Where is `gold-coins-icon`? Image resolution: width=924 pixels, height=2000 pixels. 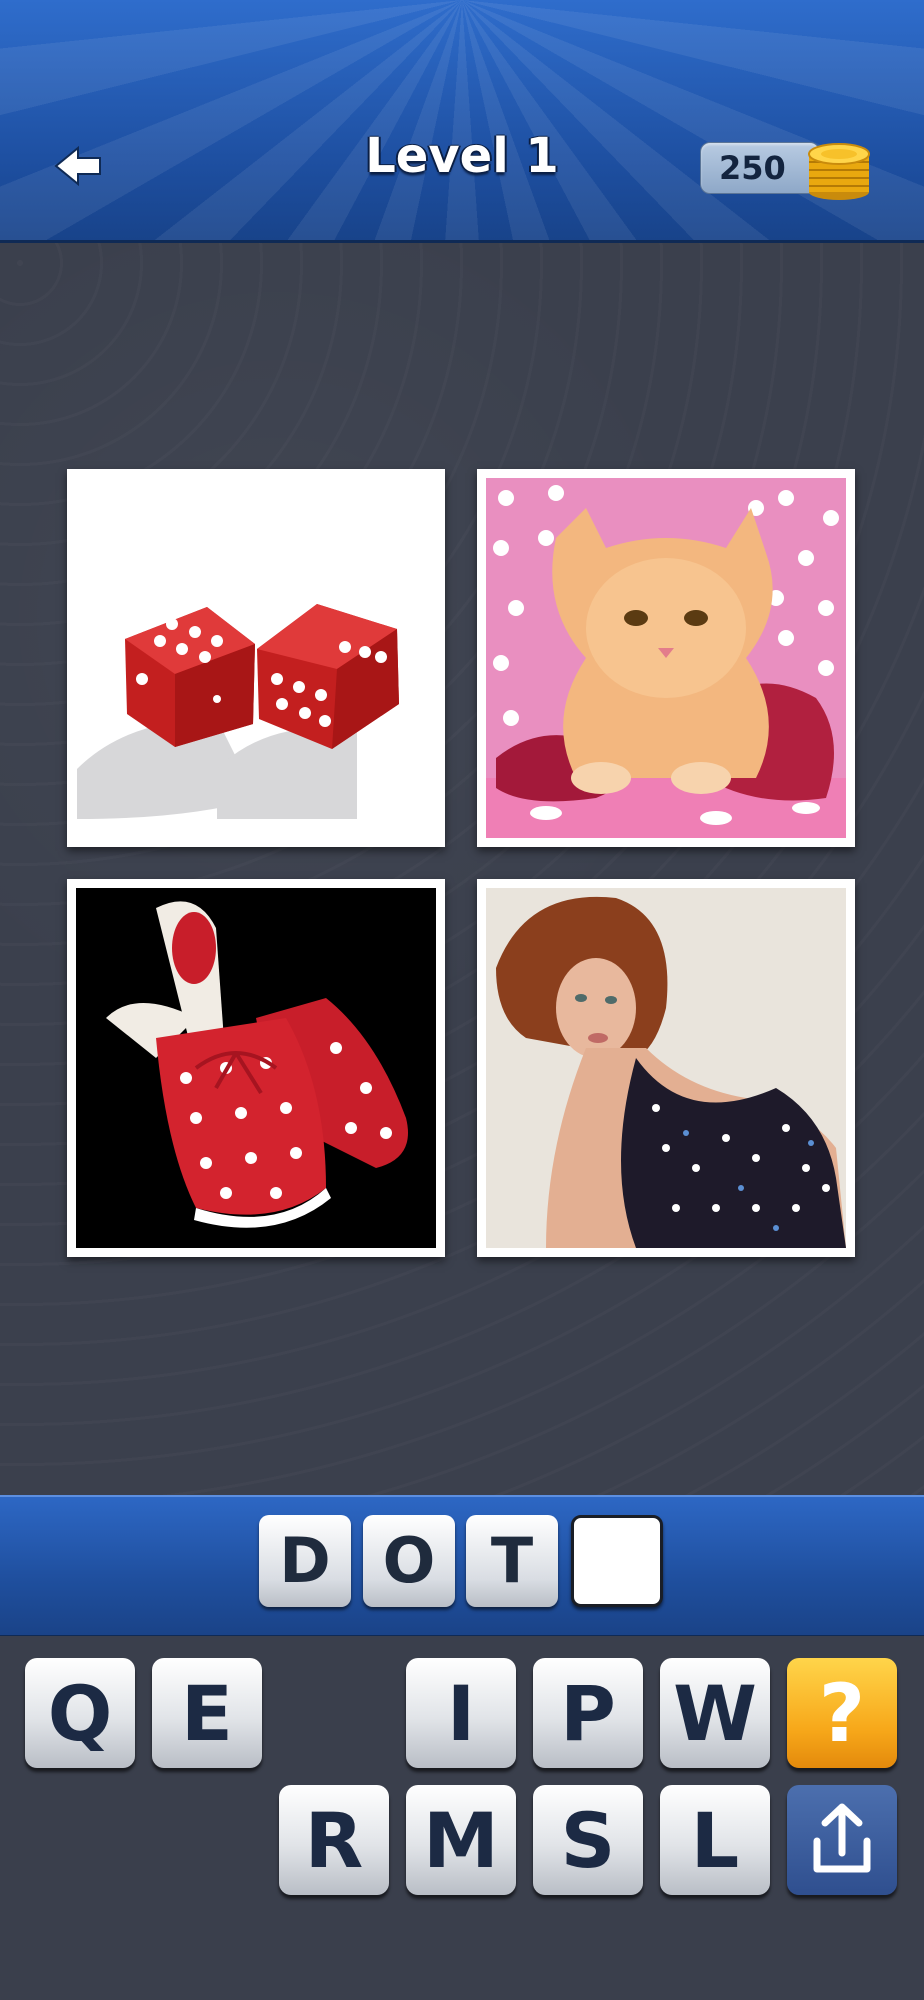 gold-coins-icon is located at coordinates (839, 171).